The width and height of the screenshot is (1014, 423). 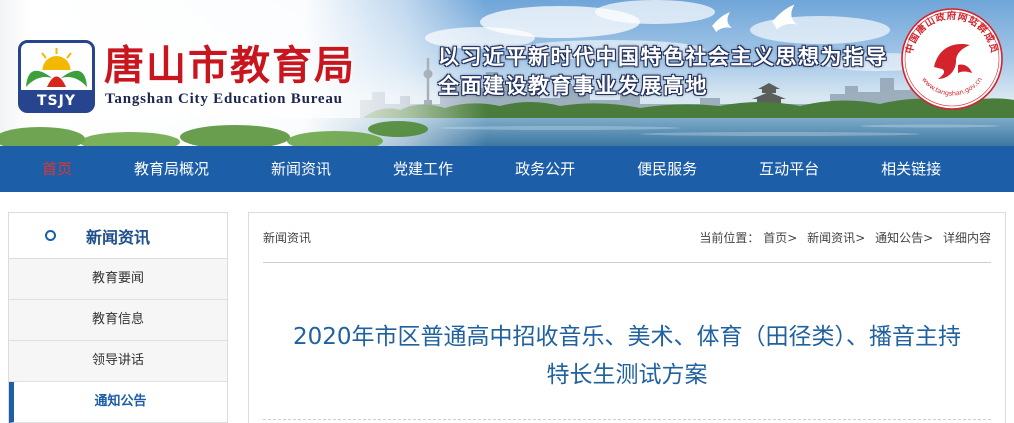 I want to click on slogan-line-2: 全面建设教育事业发展高地, so click(x=573, y=86).